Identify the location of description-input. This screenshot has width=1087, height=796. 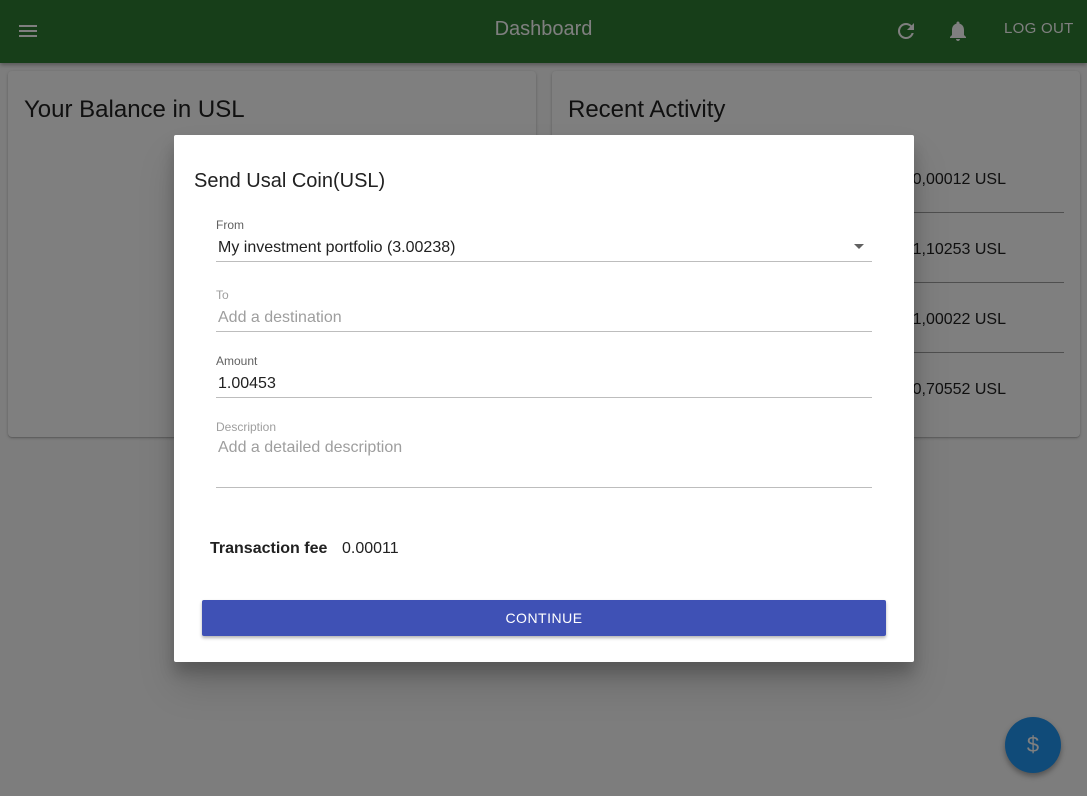
(545, 461).